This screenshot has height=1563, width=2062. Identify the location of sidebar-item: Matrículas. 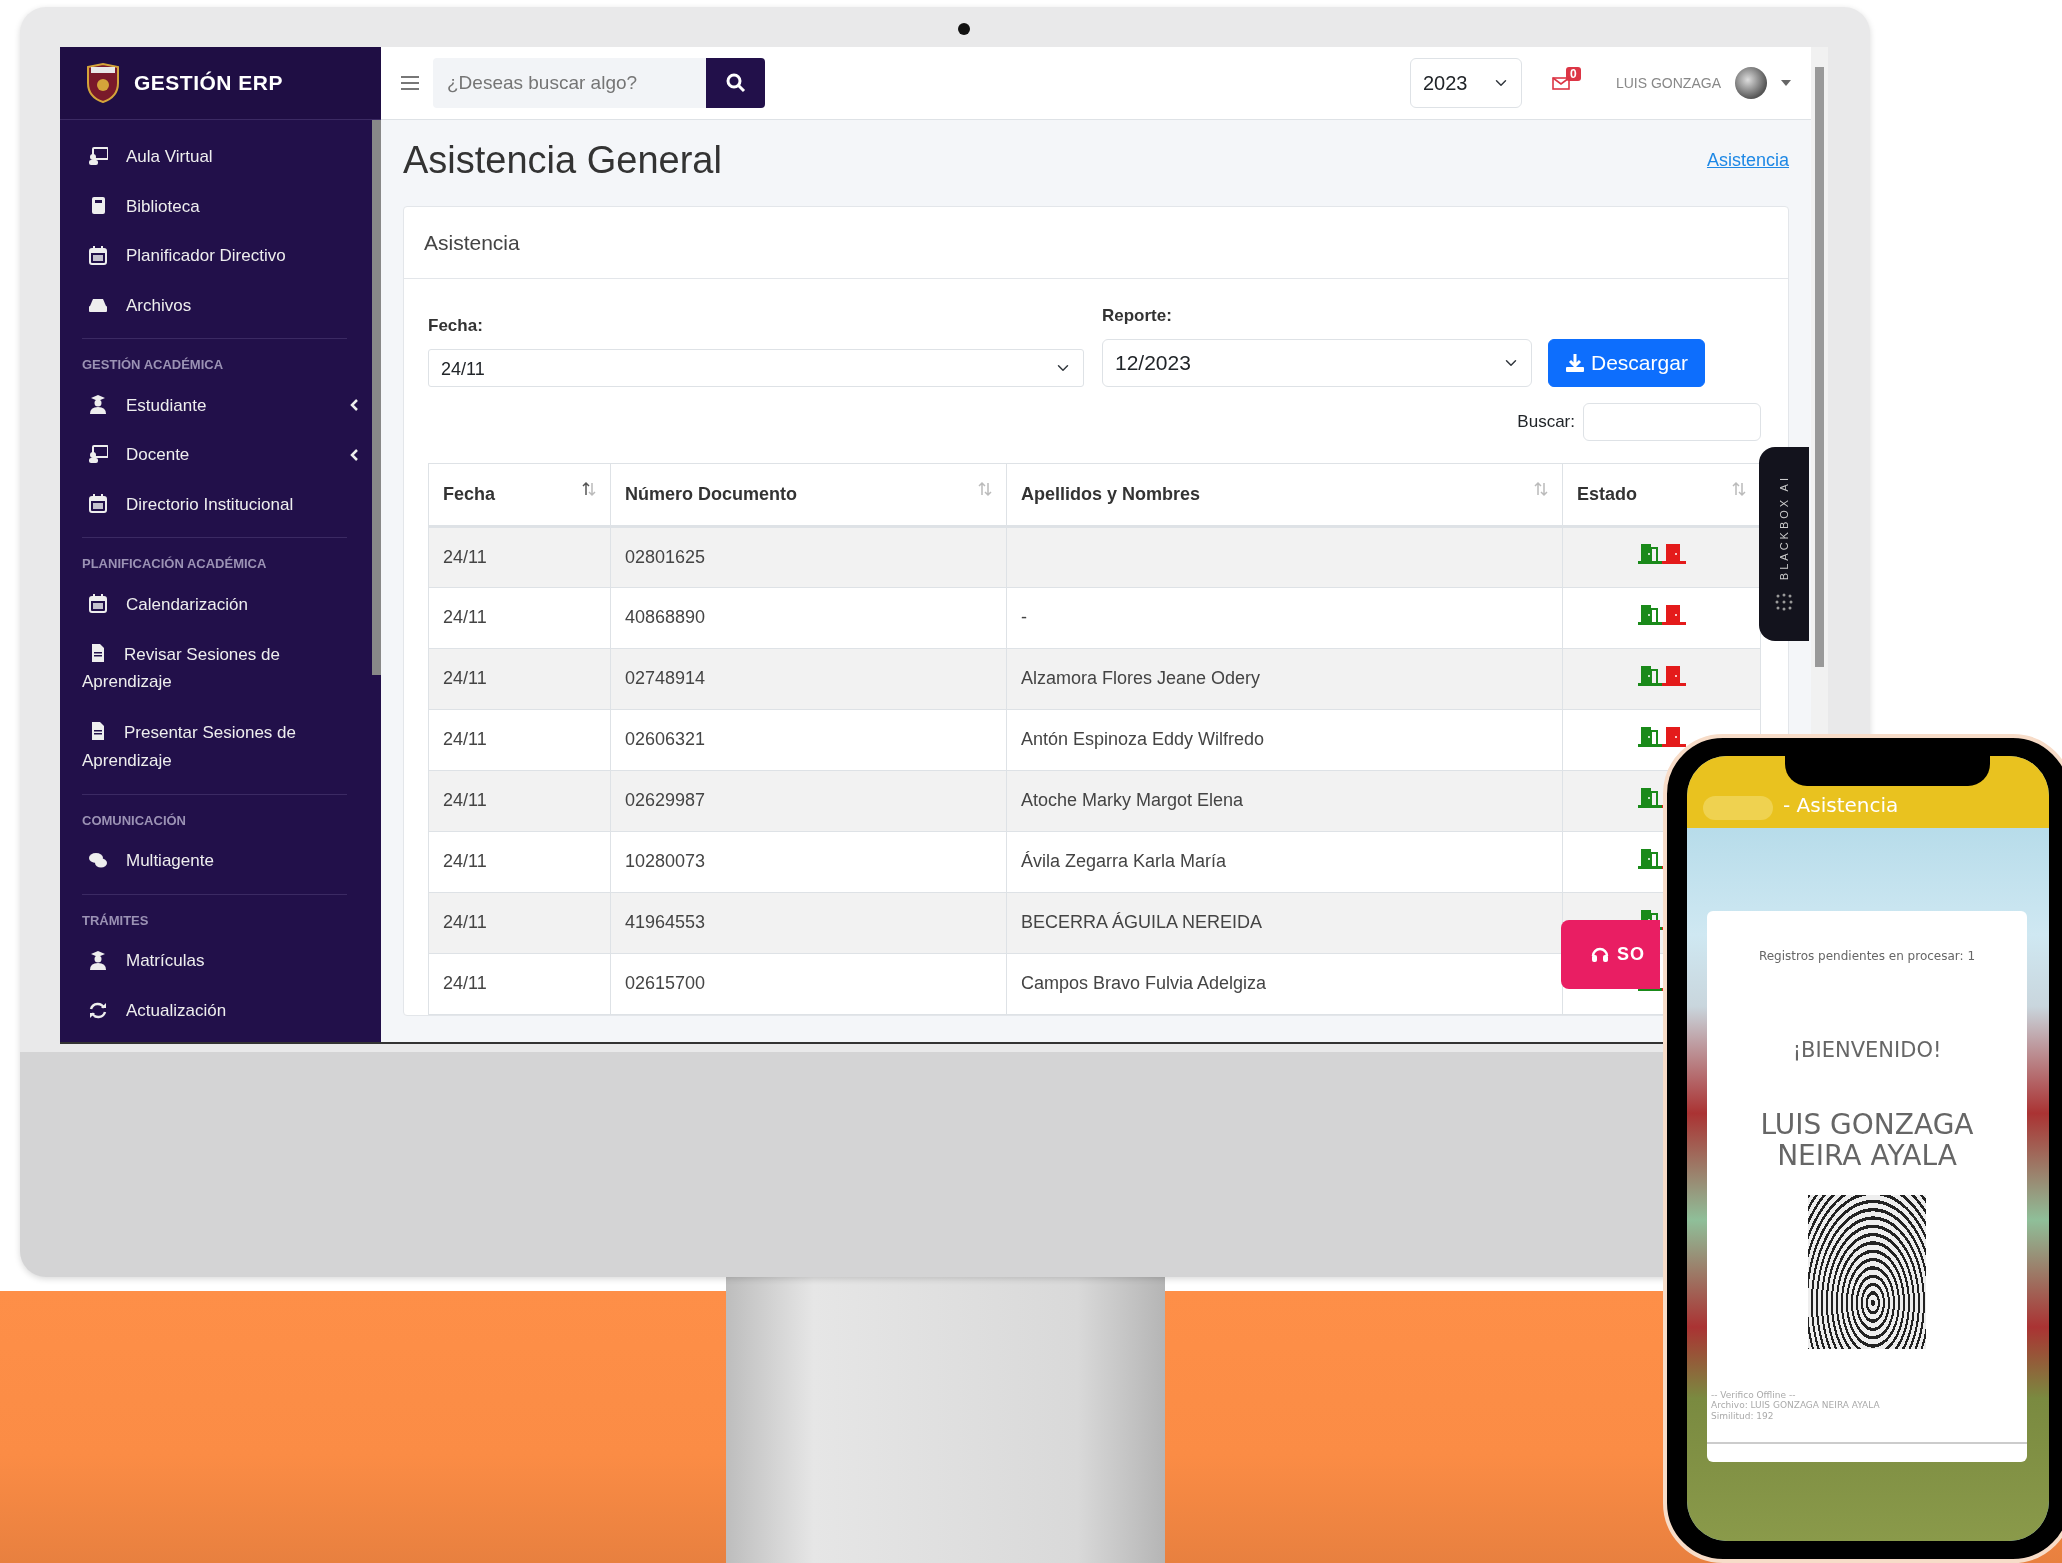
(223, 961).